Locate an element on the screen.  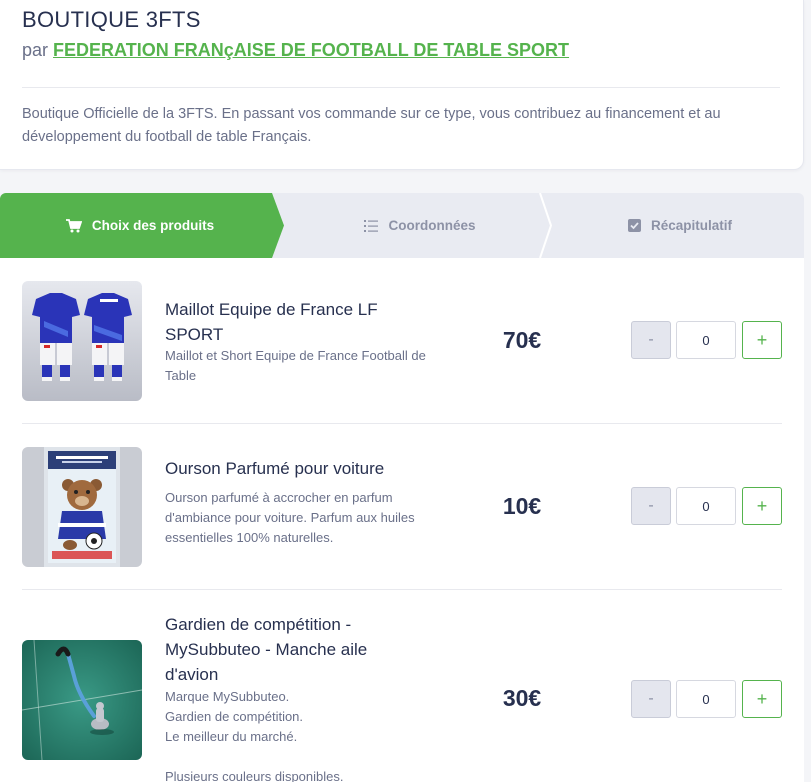
step-label: Coordonnées is located at coordinates (432, 225).